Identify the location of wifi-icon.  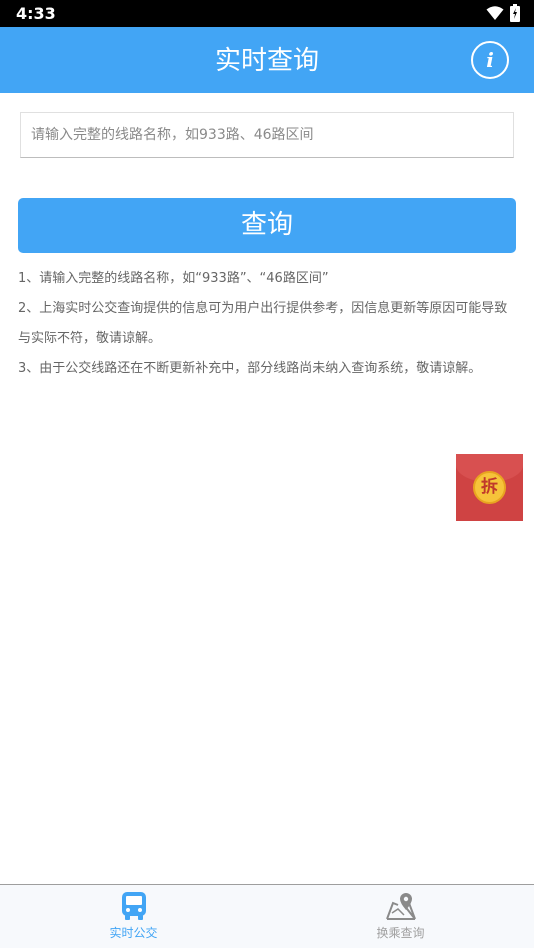
(495, 13).